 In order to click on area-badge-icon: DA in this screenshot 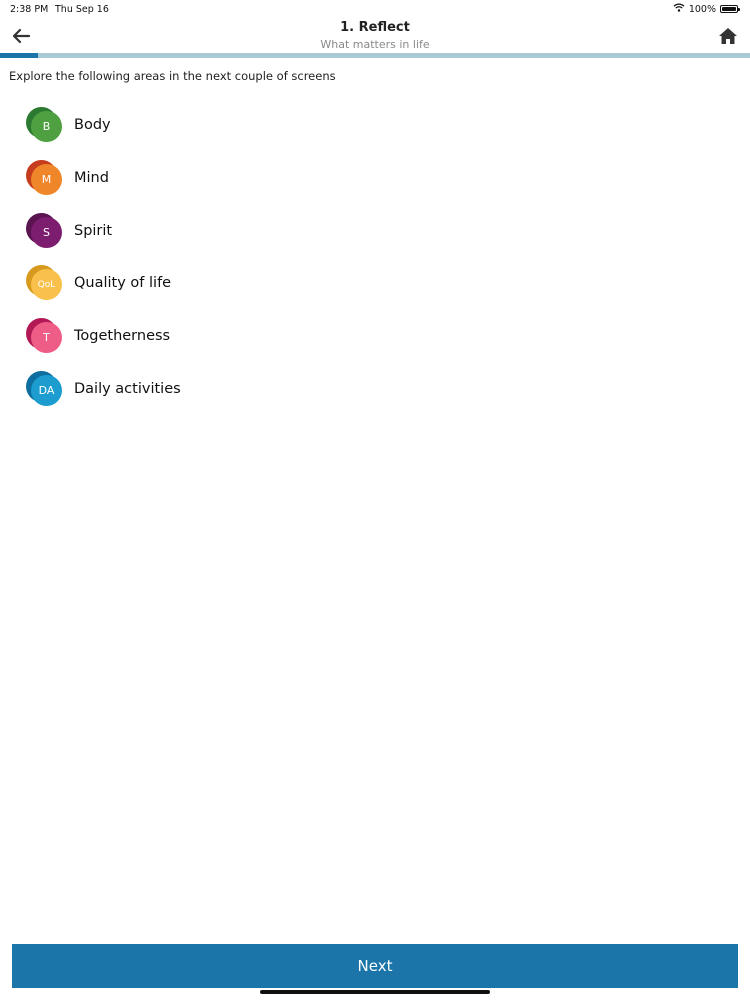, I will do `click(44, 388)`.